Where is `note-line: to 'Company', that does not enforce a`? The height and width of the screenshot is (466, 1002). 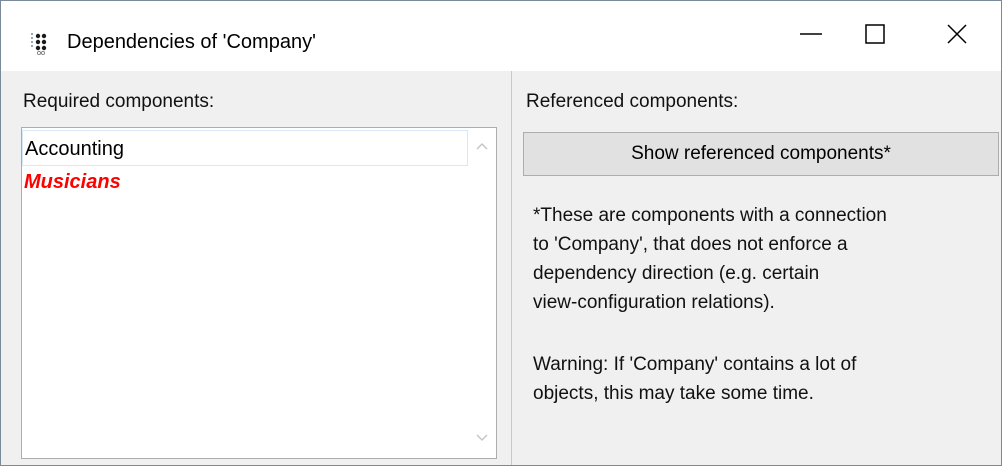 note-line: to 'Company', that does not enforce a is located at coordinates (690, 244).